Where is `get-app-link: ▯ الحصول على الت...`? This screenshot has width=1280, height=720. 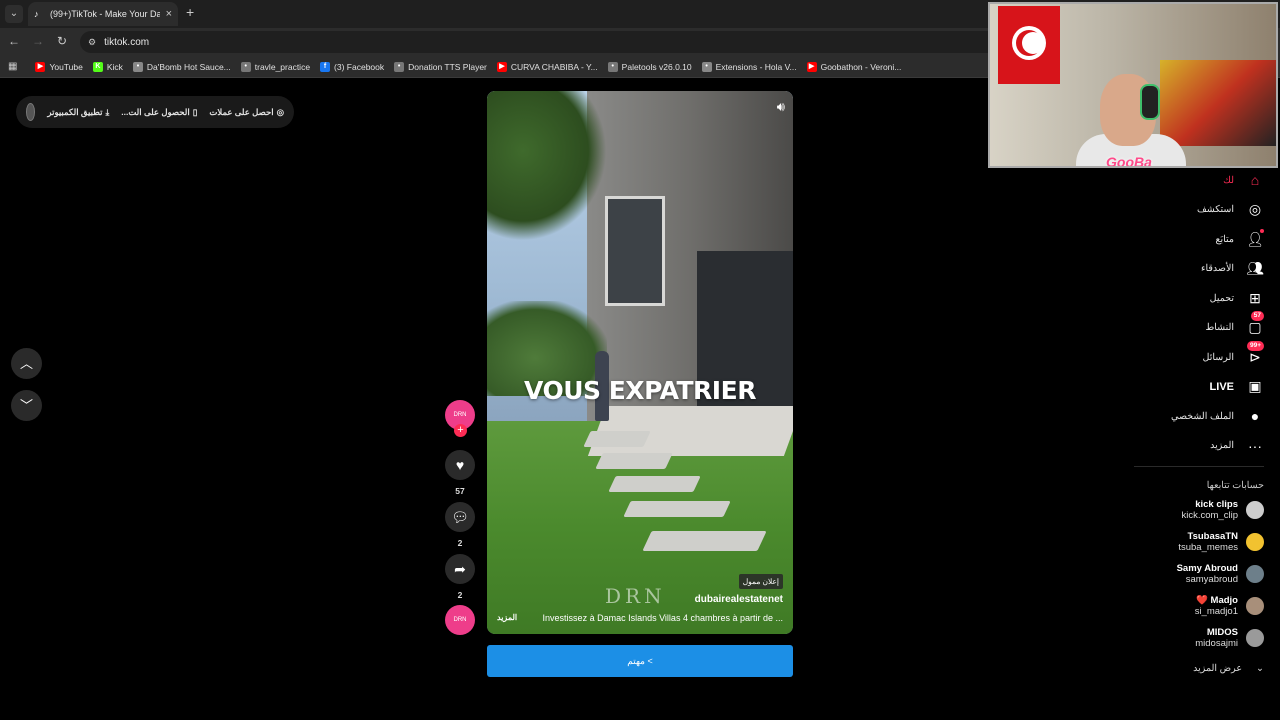 get-app-link: ▯ الحصول على الت... is located at coordinates (159, 112).